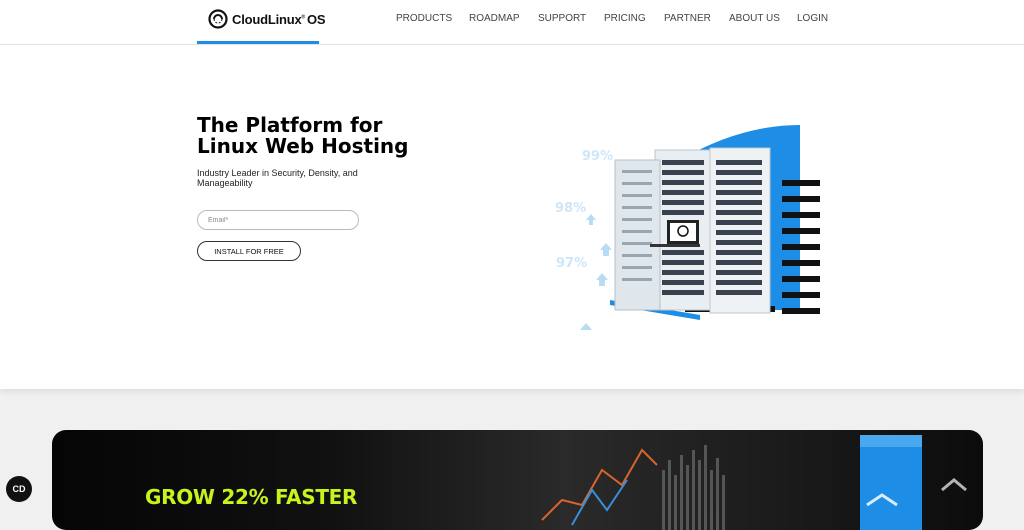  I want to click on cloudlinux-logo-icon, so click(218, 19).